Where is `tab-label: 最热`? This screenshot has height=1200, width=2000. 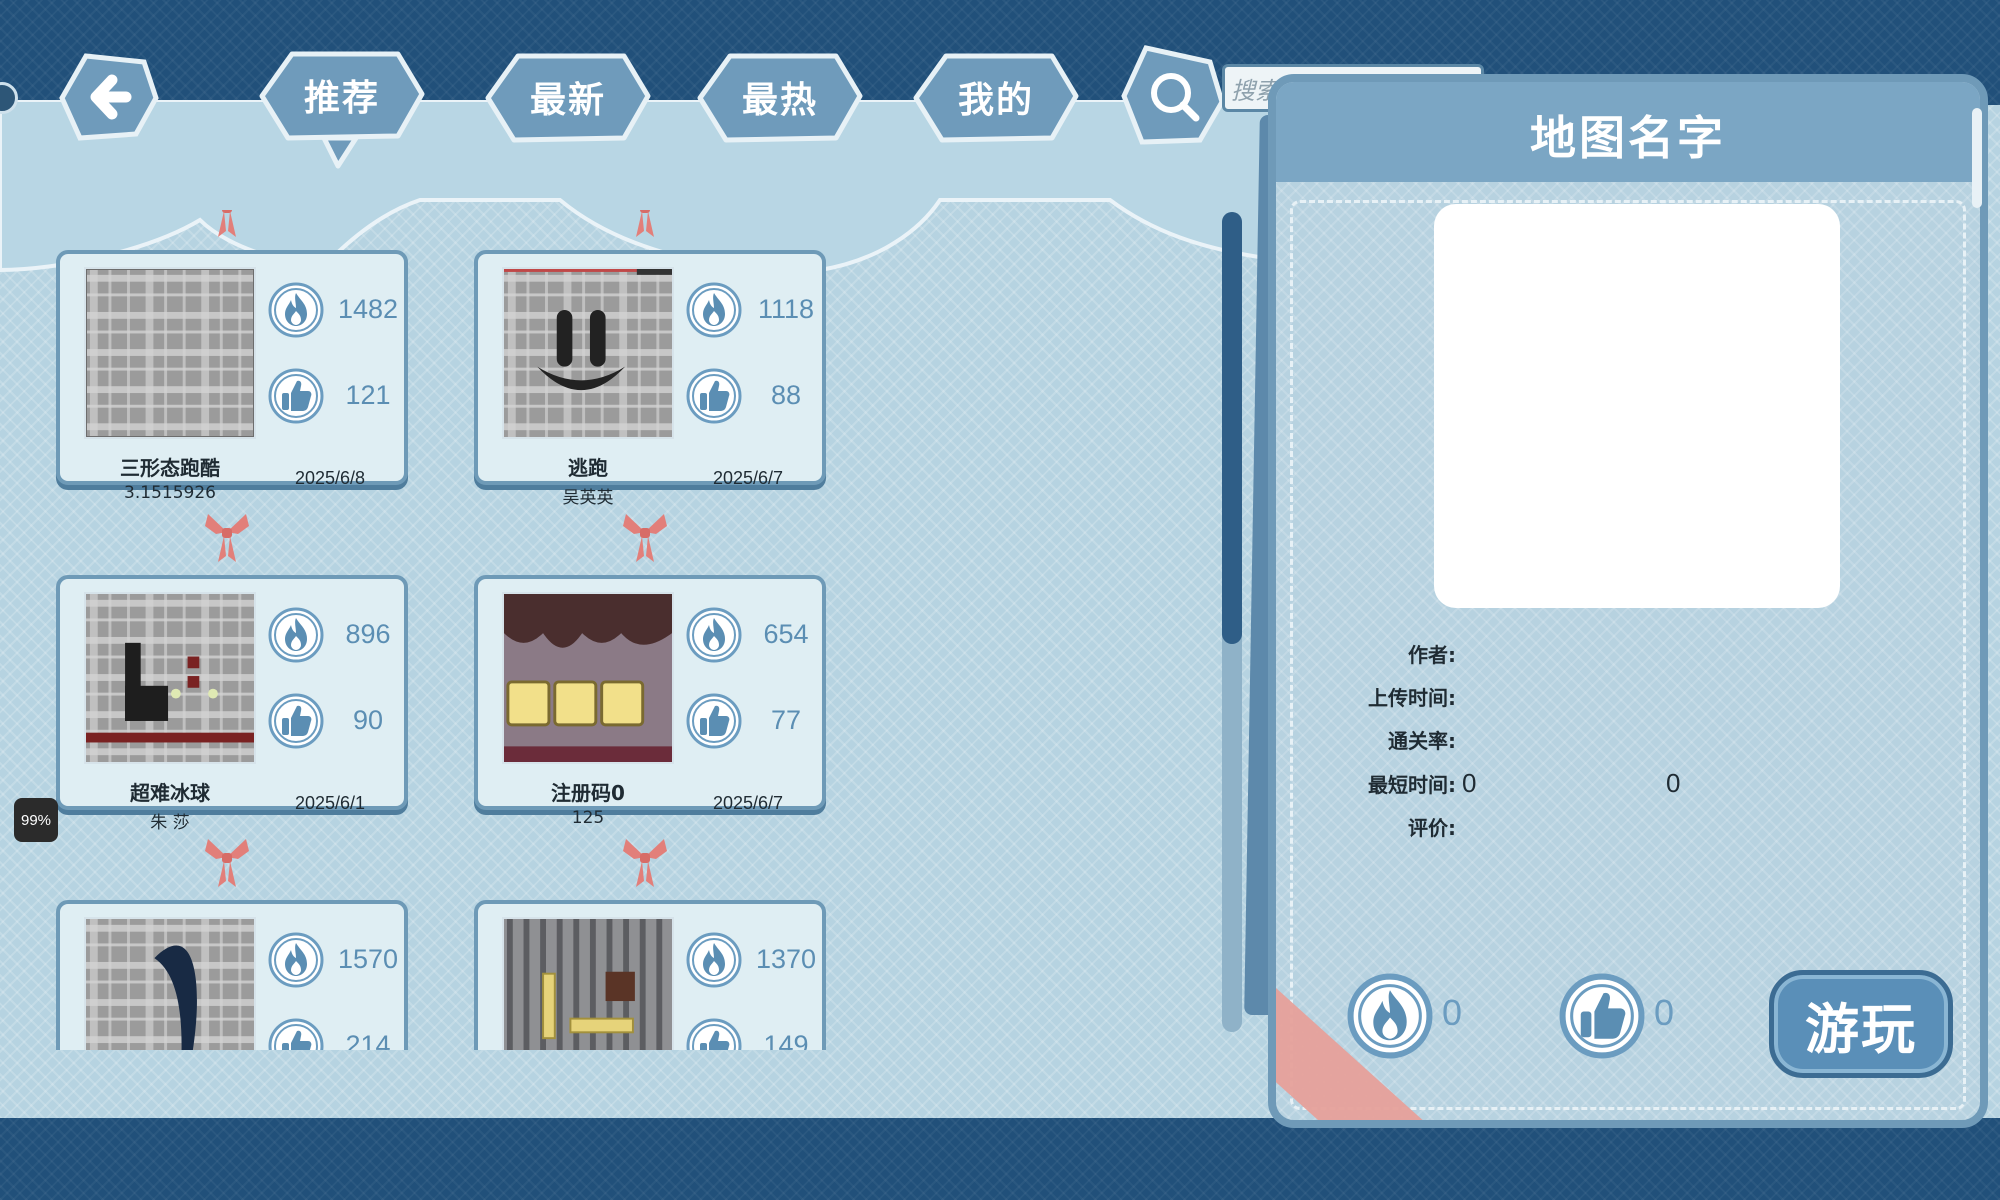 tab-label: 最热 is located at coordinates (779, 100).